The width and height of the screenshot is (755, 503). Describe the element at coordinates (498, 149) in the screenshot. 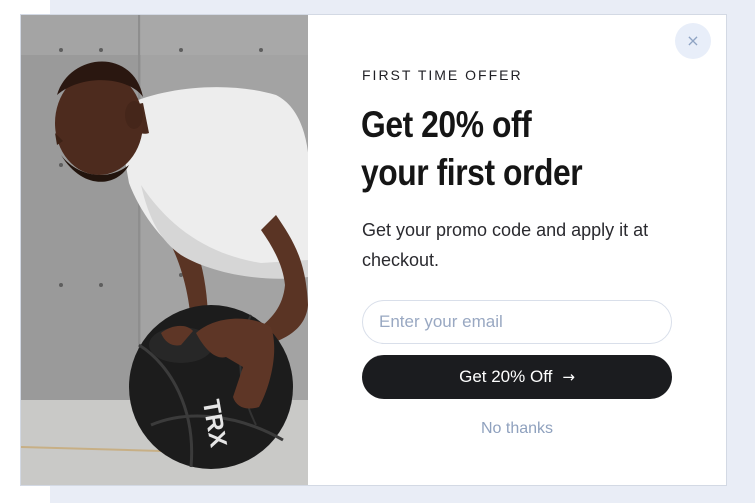

I see `offer-headline: Get 20% off your first order` at that location.